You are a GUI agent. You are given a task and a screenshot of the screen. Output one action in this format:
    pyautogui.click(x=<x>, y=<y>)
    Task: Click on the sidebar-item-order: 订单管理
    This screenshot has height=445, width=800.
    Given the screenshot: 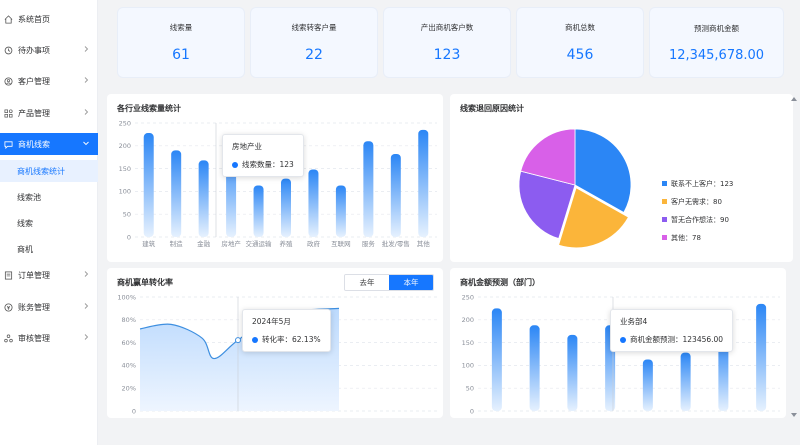 What is the action you would take?
    pyautogui.click(x=49, y=275)
    